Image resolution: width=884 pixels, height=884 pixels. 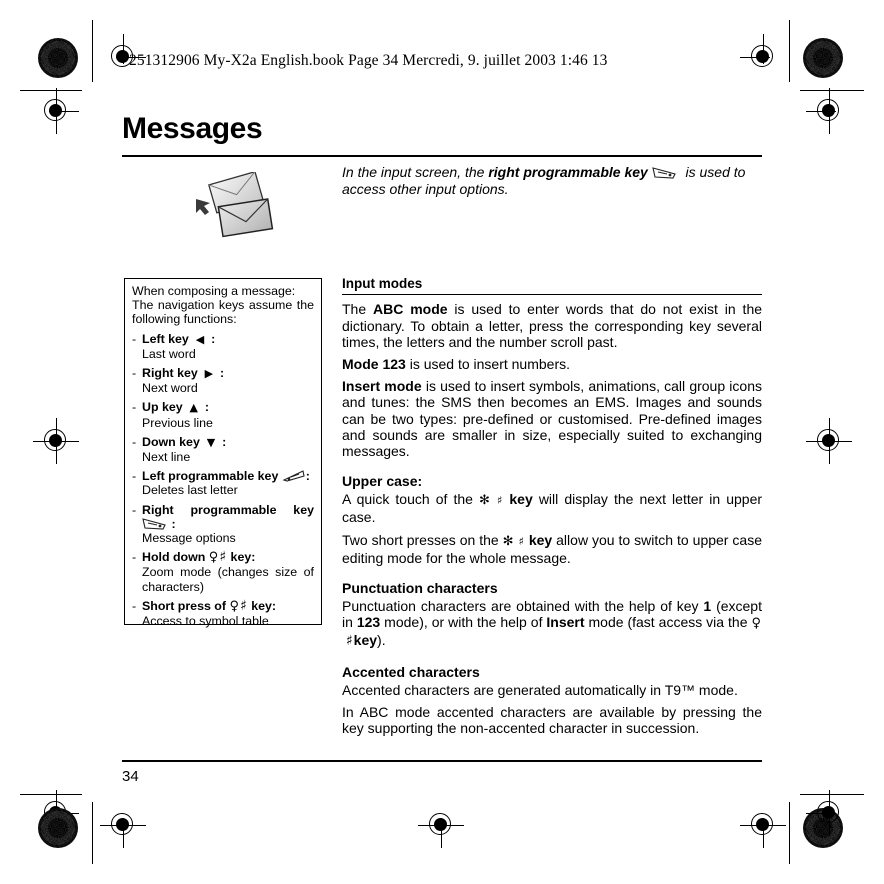 What do you see at coordinates (58, 58) in the screenshot?
I see `rosette-mark-top-left` at bounding box center [58, 58].